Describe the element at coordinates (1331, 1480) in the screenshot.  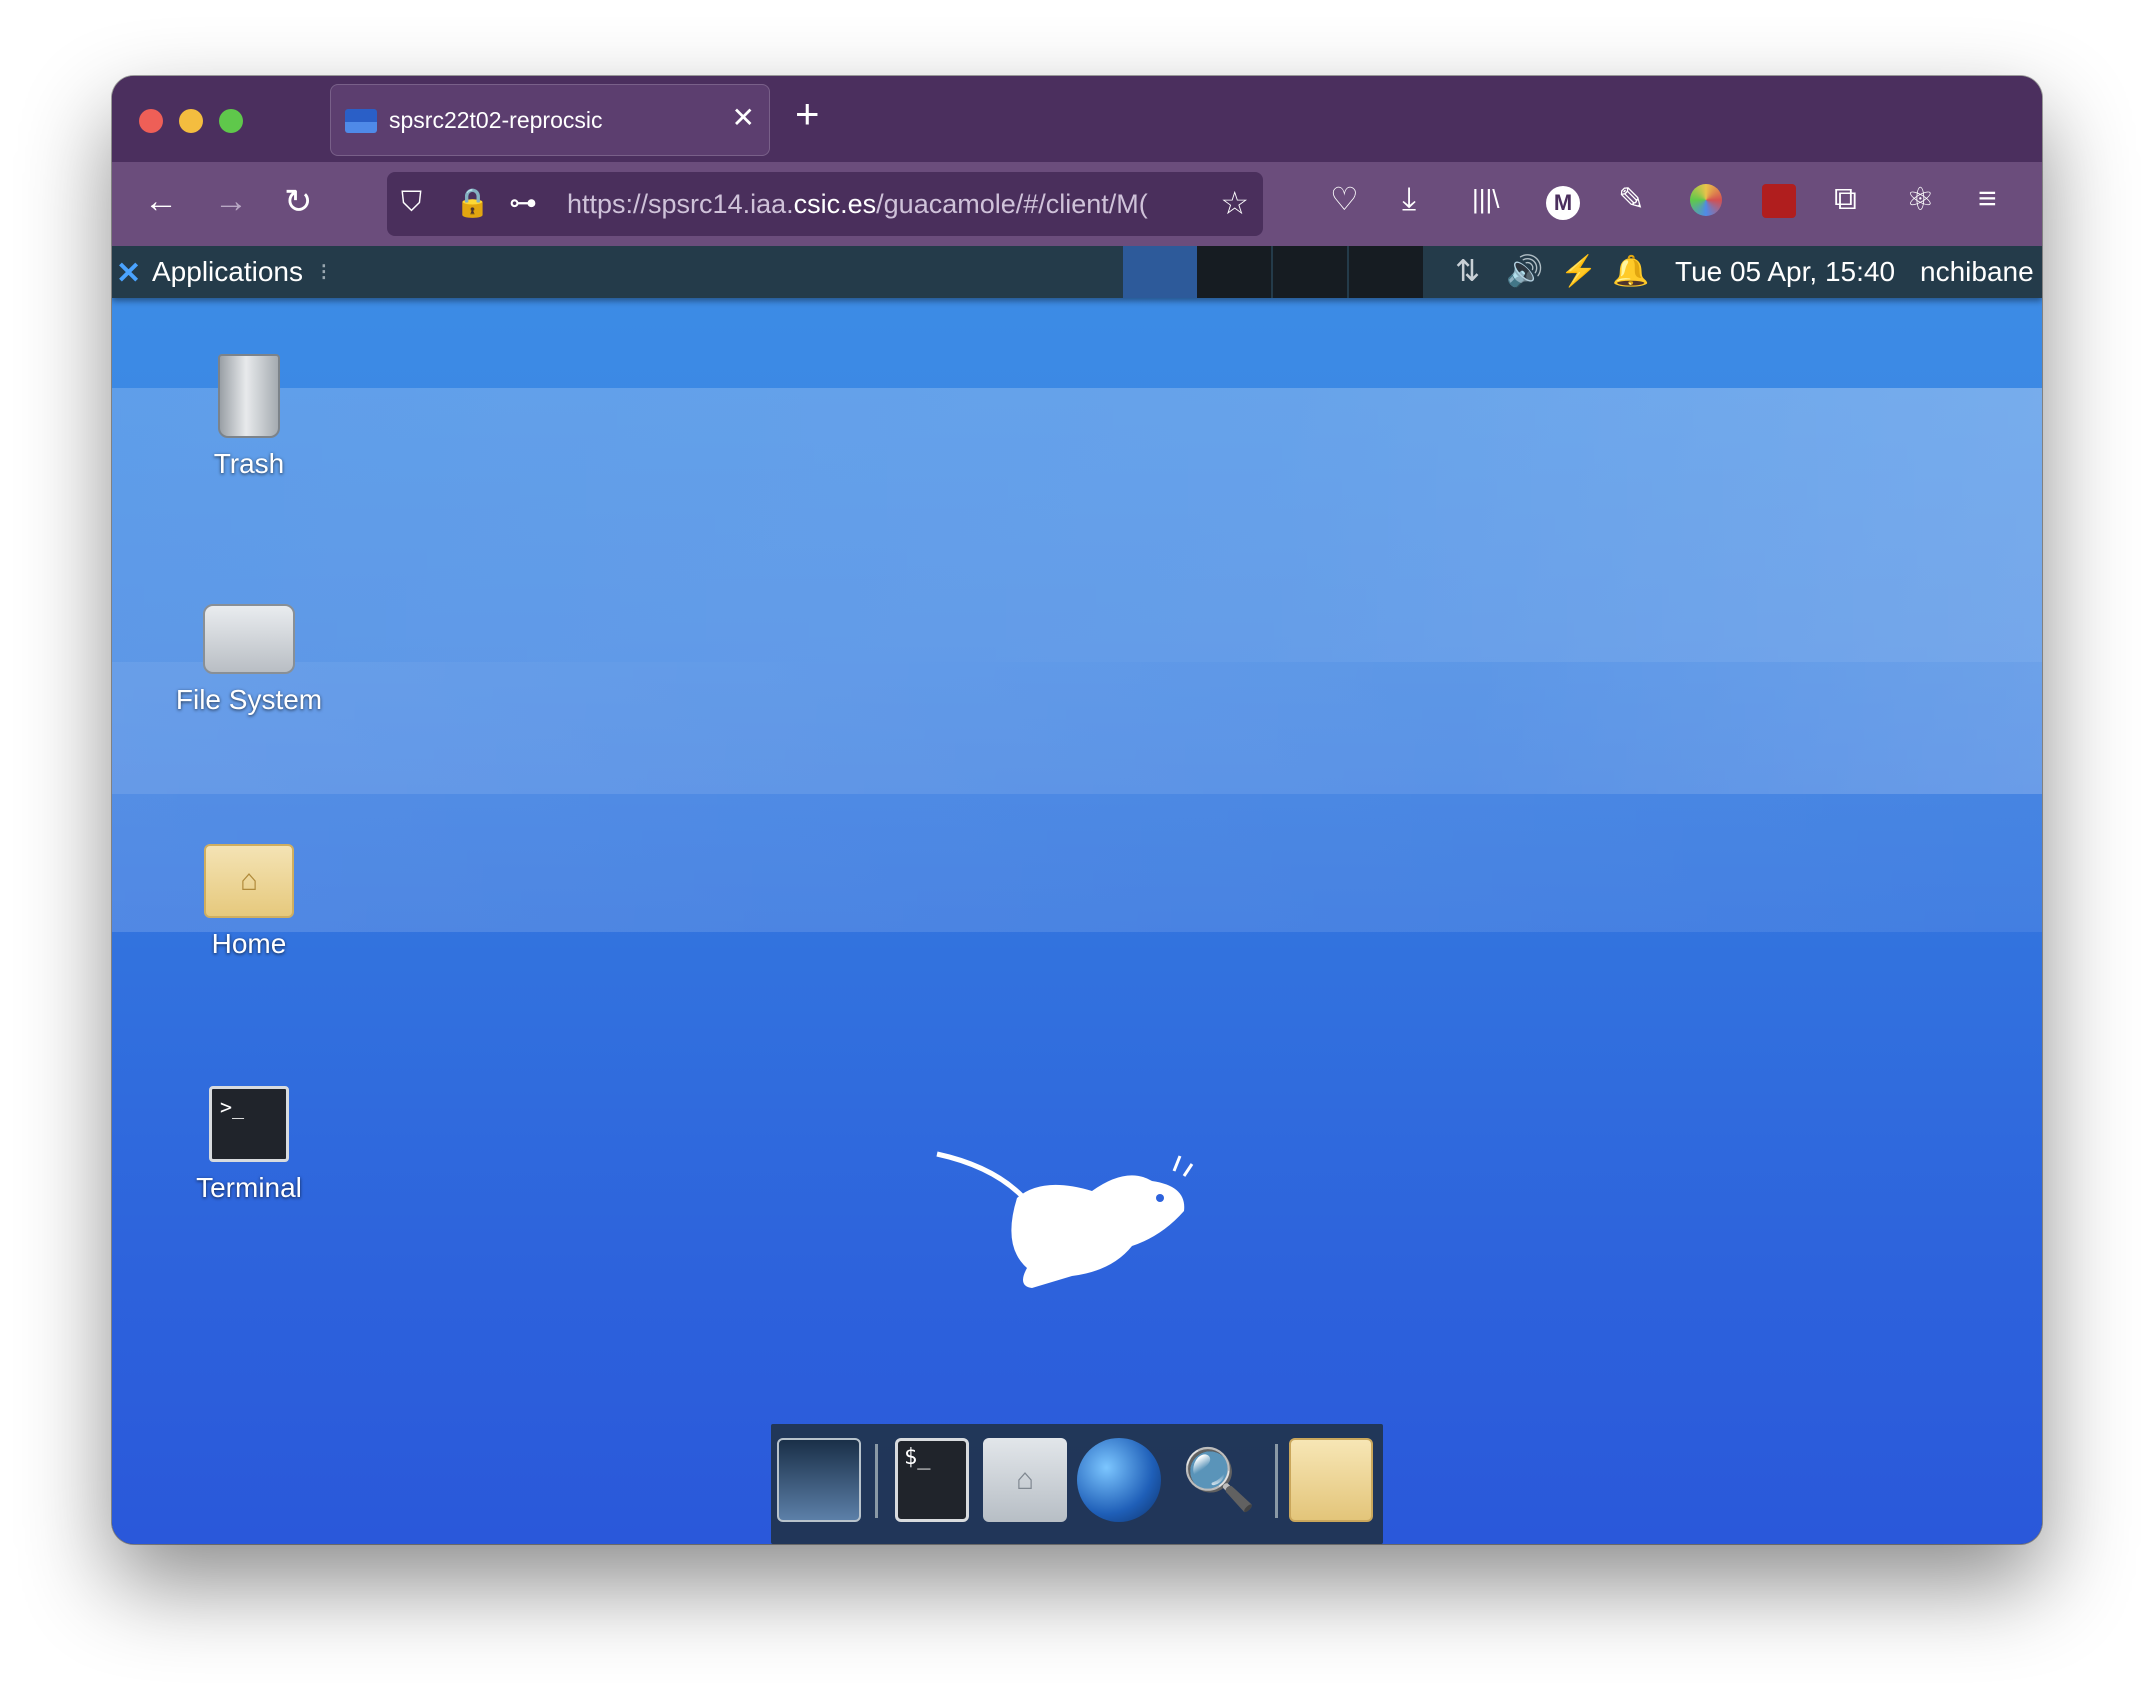
I see `folder-launcher` at that location.